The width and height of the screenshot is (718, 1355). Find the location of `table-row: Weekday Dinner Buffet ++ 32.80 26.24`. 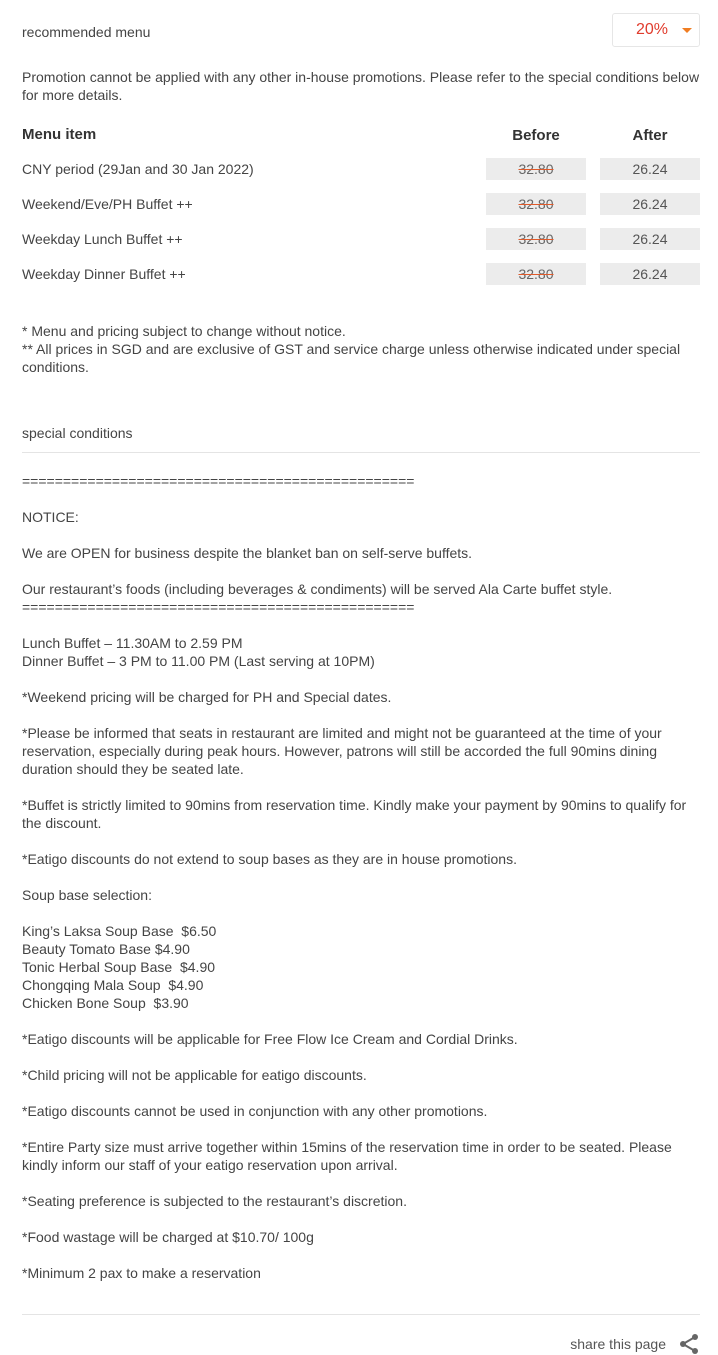

table-row: Weekday Dinner Buffet ++ 32.80 26.24 is located at coordinates (361, 274).